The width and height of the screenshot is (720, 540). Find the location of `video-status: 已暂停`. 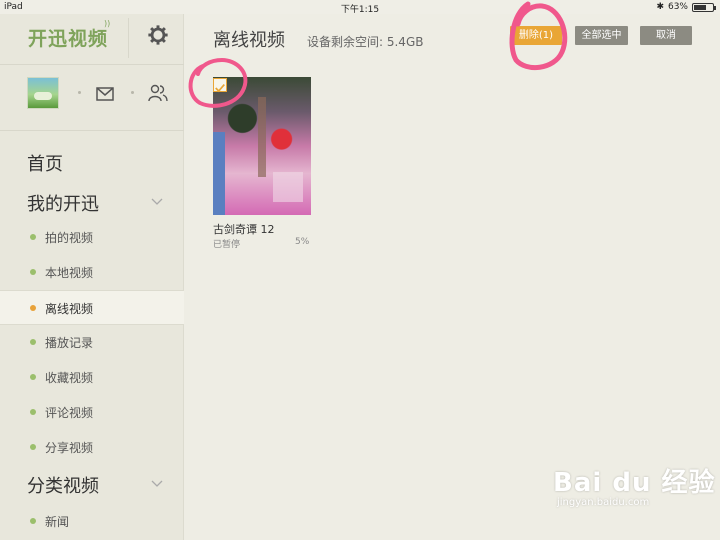

video-status: 已暂停 is located at coordinates (227, 245).